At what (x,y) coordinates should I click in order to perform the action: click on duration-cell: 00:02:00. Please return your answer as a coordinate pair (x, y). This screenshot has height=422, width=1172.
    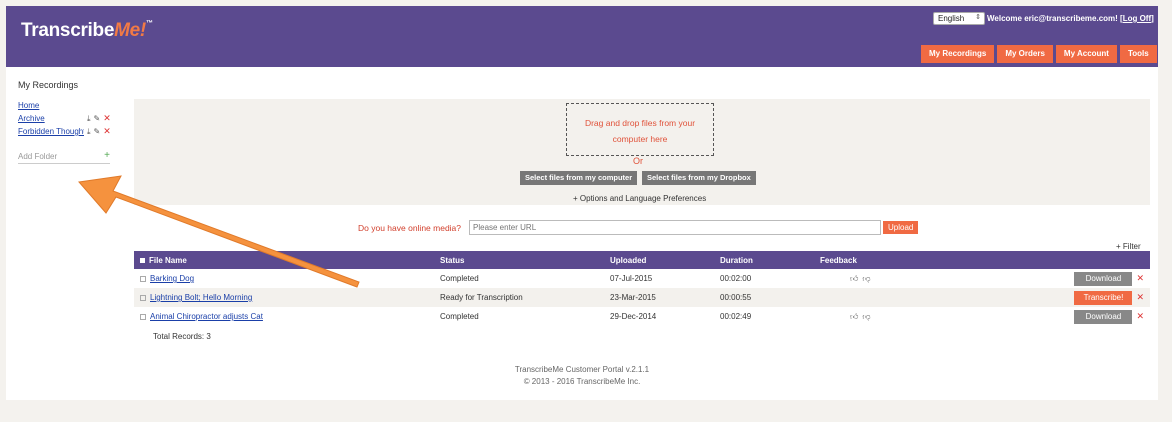
    Looking at the image, I should click on (736, 278).